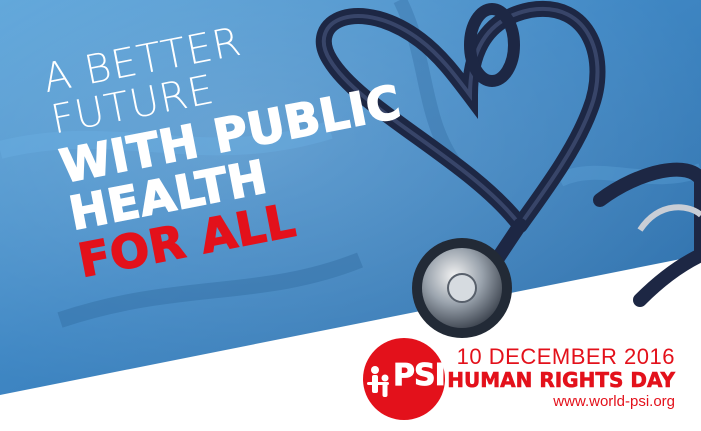  Describe the element at coordinates (561, 402) in the screenshot. I see `website-link: www.world-psi.org` at that location.